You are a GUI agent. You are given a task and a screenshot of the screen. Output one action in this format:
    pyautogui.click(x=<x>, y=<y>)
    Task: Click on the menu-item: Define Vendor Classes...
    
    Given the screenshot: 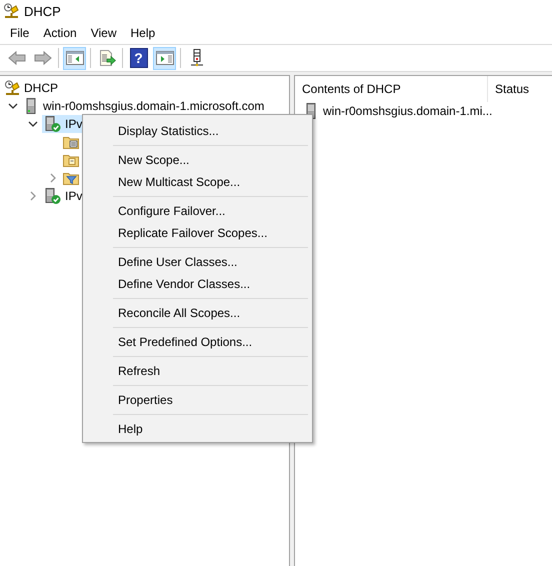 What is the action you would take?
    pyautogui.click(x=197, y=284)
    